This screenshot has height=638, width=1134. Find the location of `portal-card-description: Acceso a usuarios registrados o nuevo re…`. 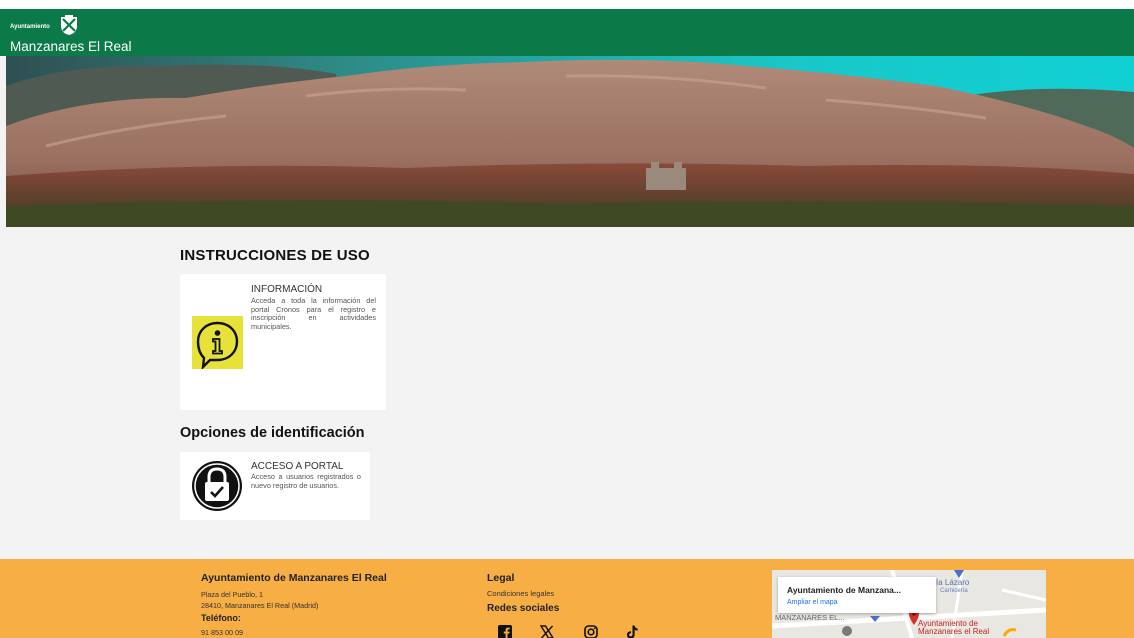

portal-card-description: Acceso a usuarios registrados o nuevo re… is located at coordinates (306, 481).